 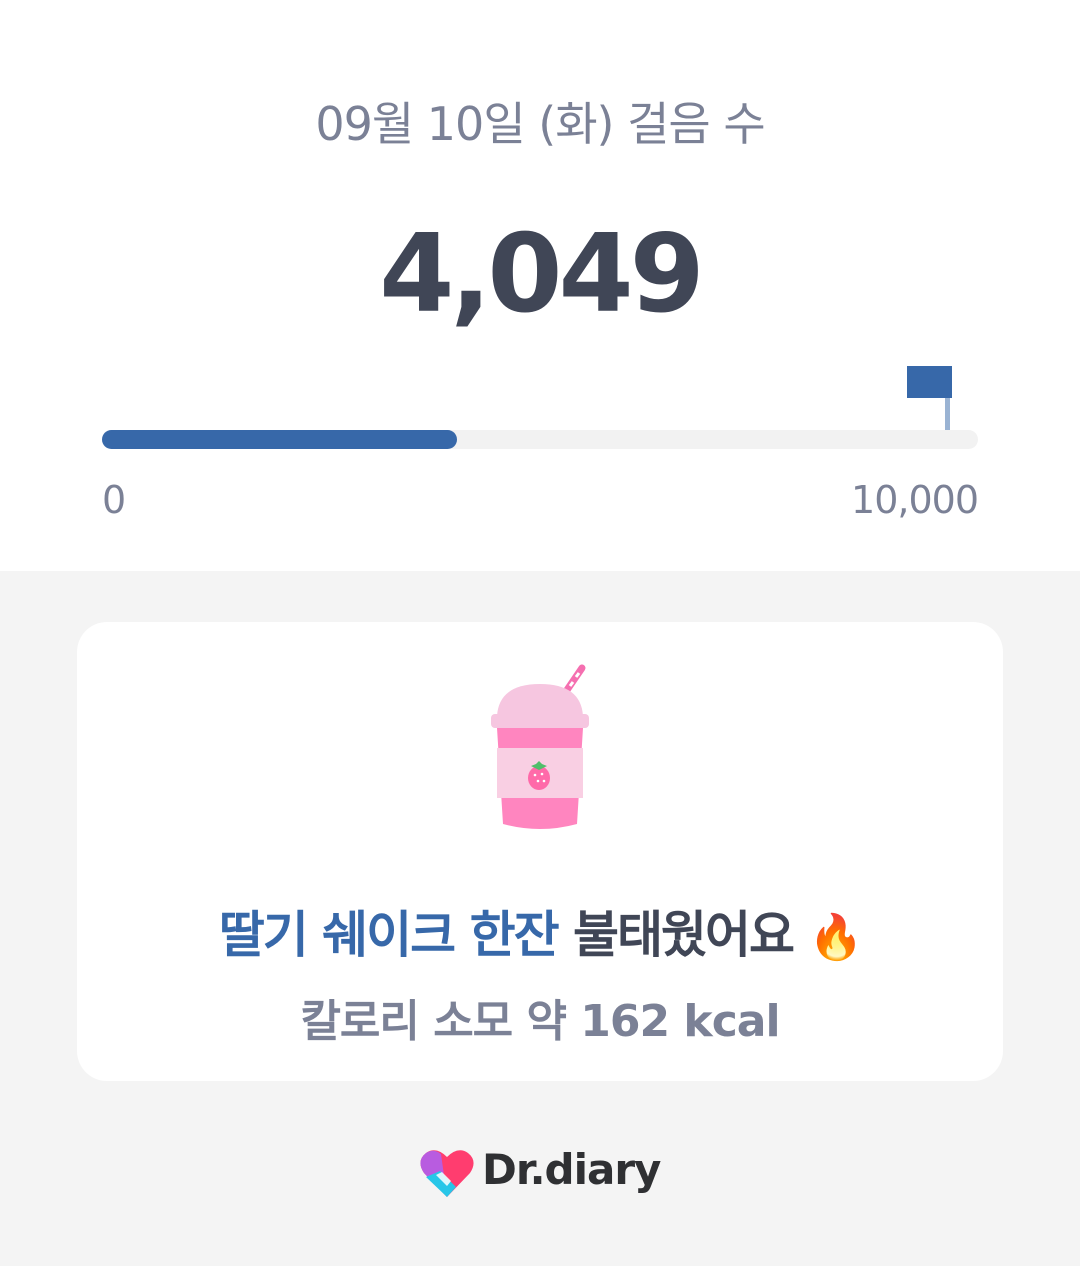 What do you see at coordinates (279, 439) in the screenshot?
I see `step-progress-fill` at bounding box center [279, 439].